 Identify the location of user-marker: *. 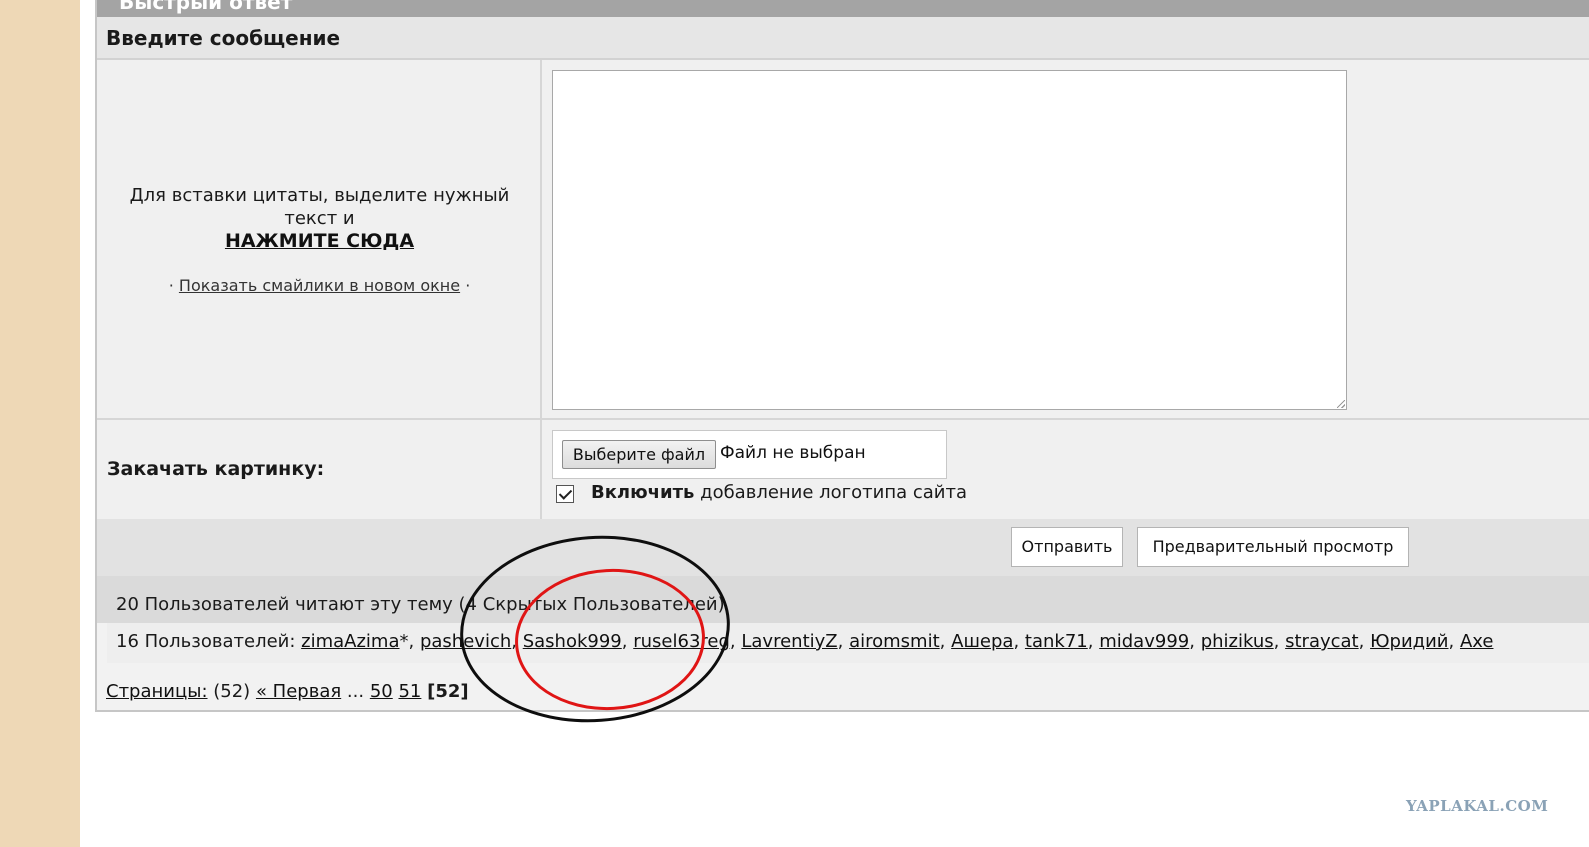
(404, 641).